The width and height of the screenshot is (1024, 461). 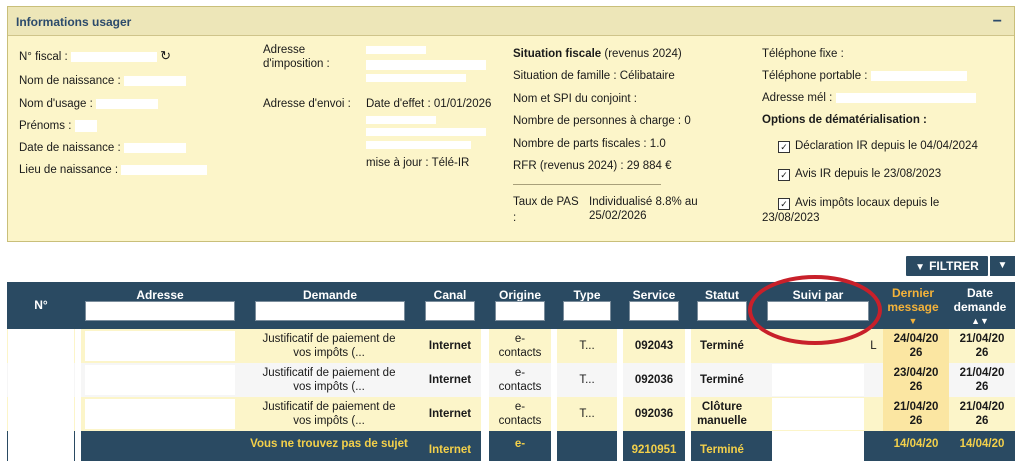 What do you see at coordinates (587, 311) in the screenshot?
I see `type-filter-input` at bounding box center [587, 311].